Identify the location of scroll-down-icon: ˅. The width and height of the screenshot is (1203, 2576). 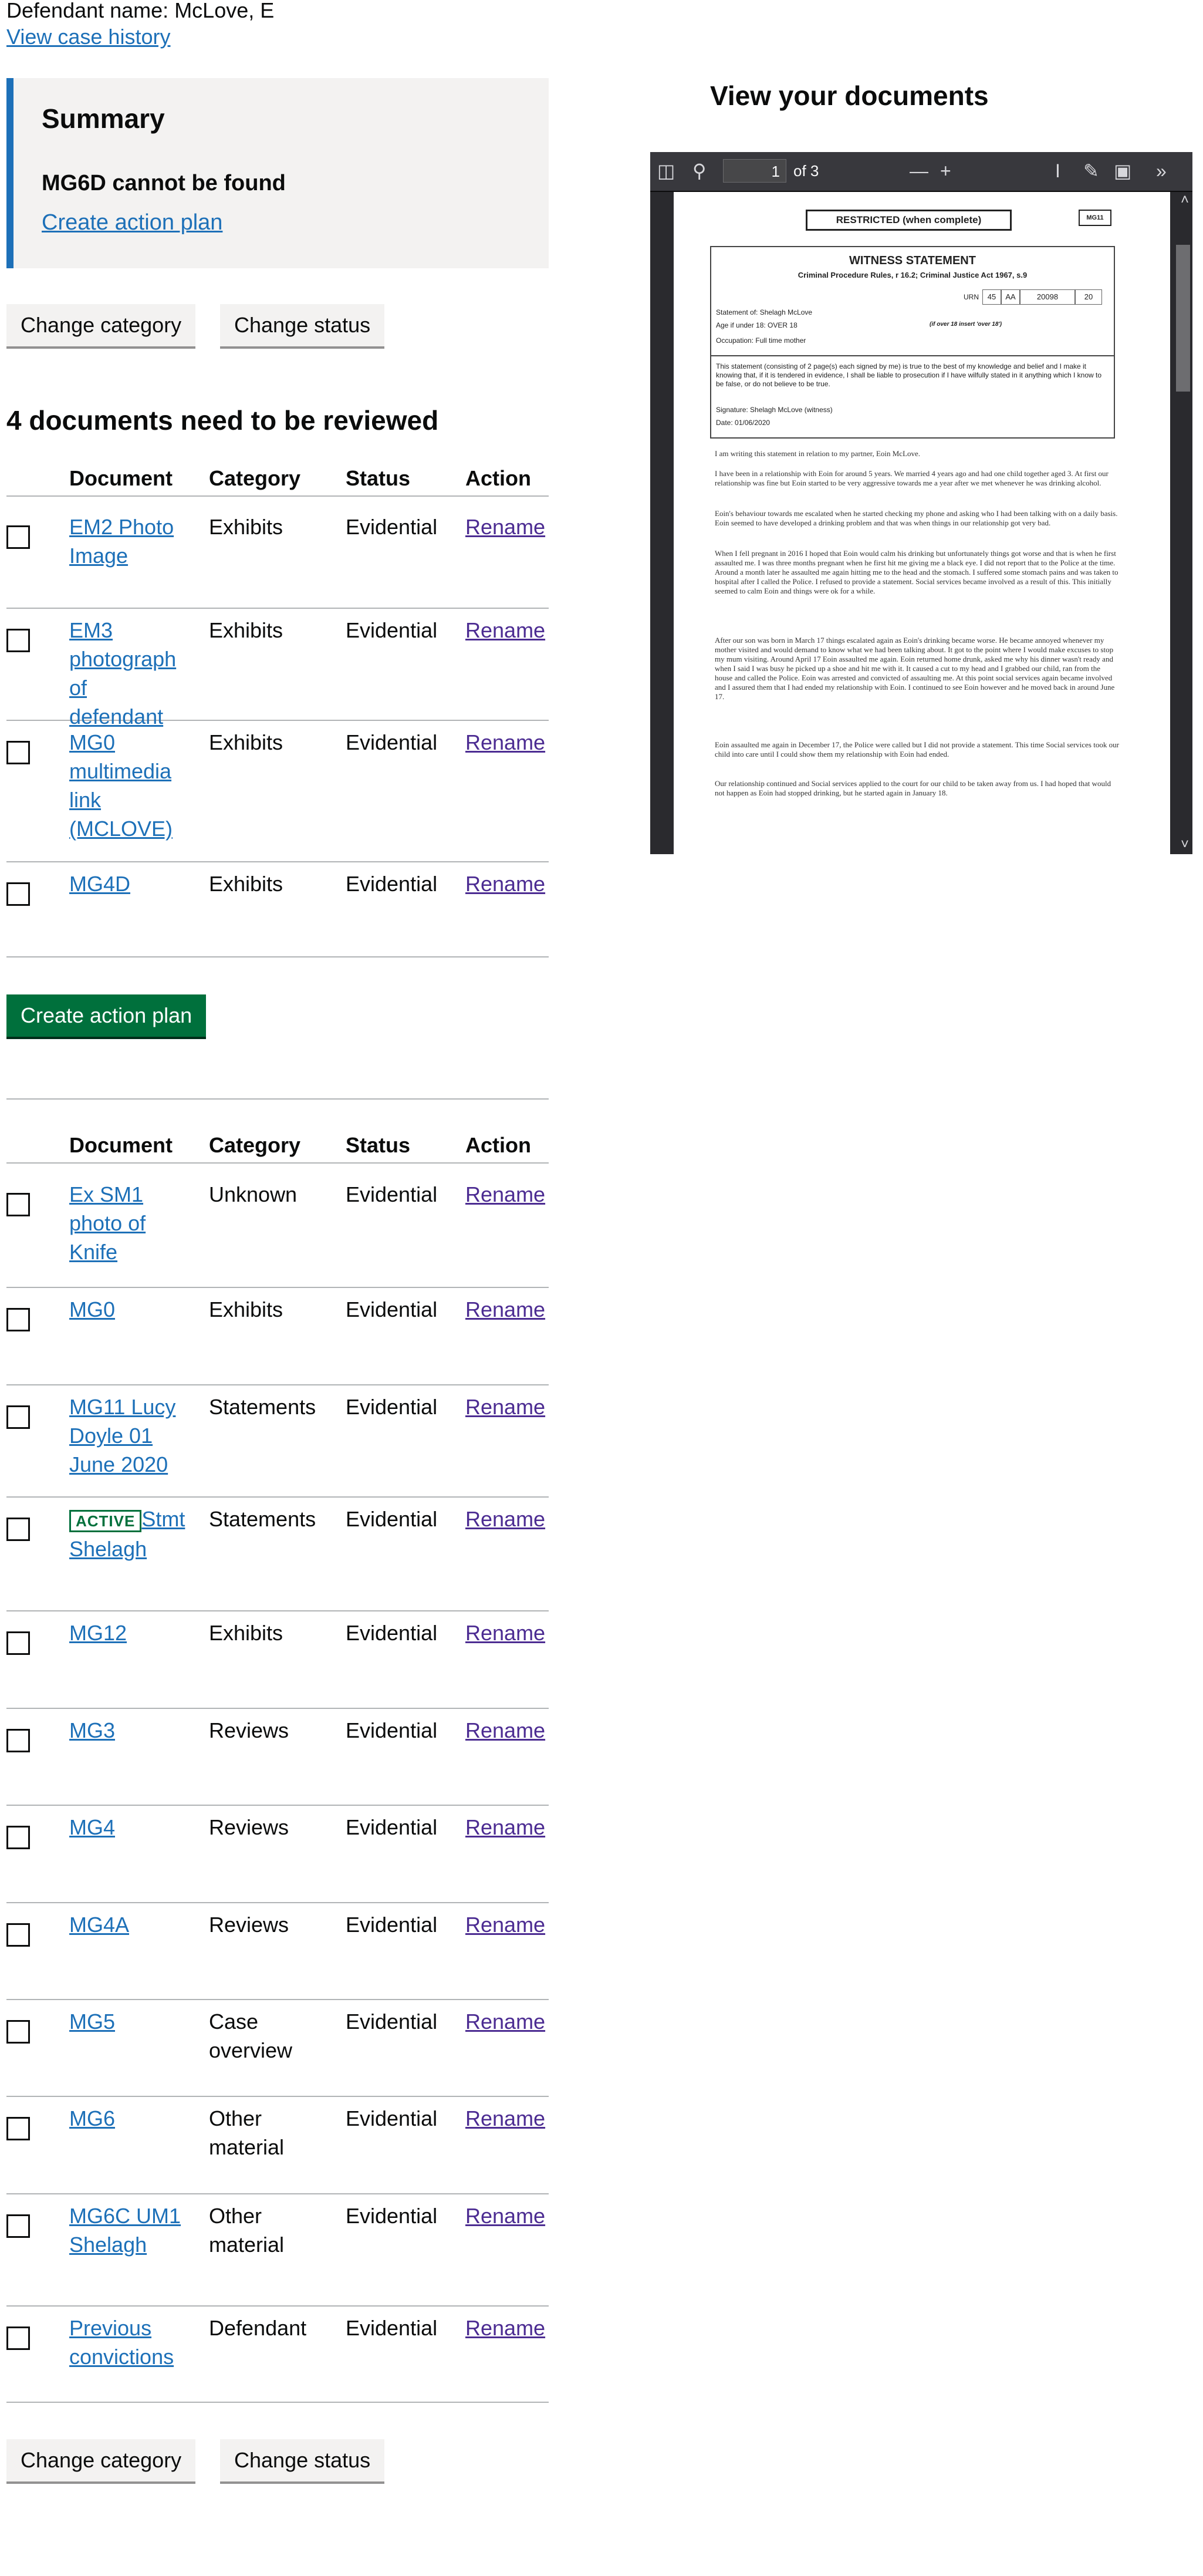
(1185, 845).